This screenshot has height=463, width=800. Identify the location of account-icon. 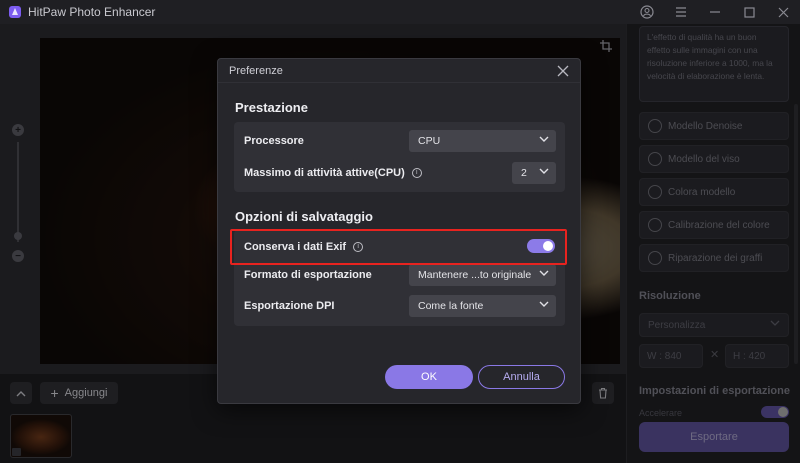
(647, 12).